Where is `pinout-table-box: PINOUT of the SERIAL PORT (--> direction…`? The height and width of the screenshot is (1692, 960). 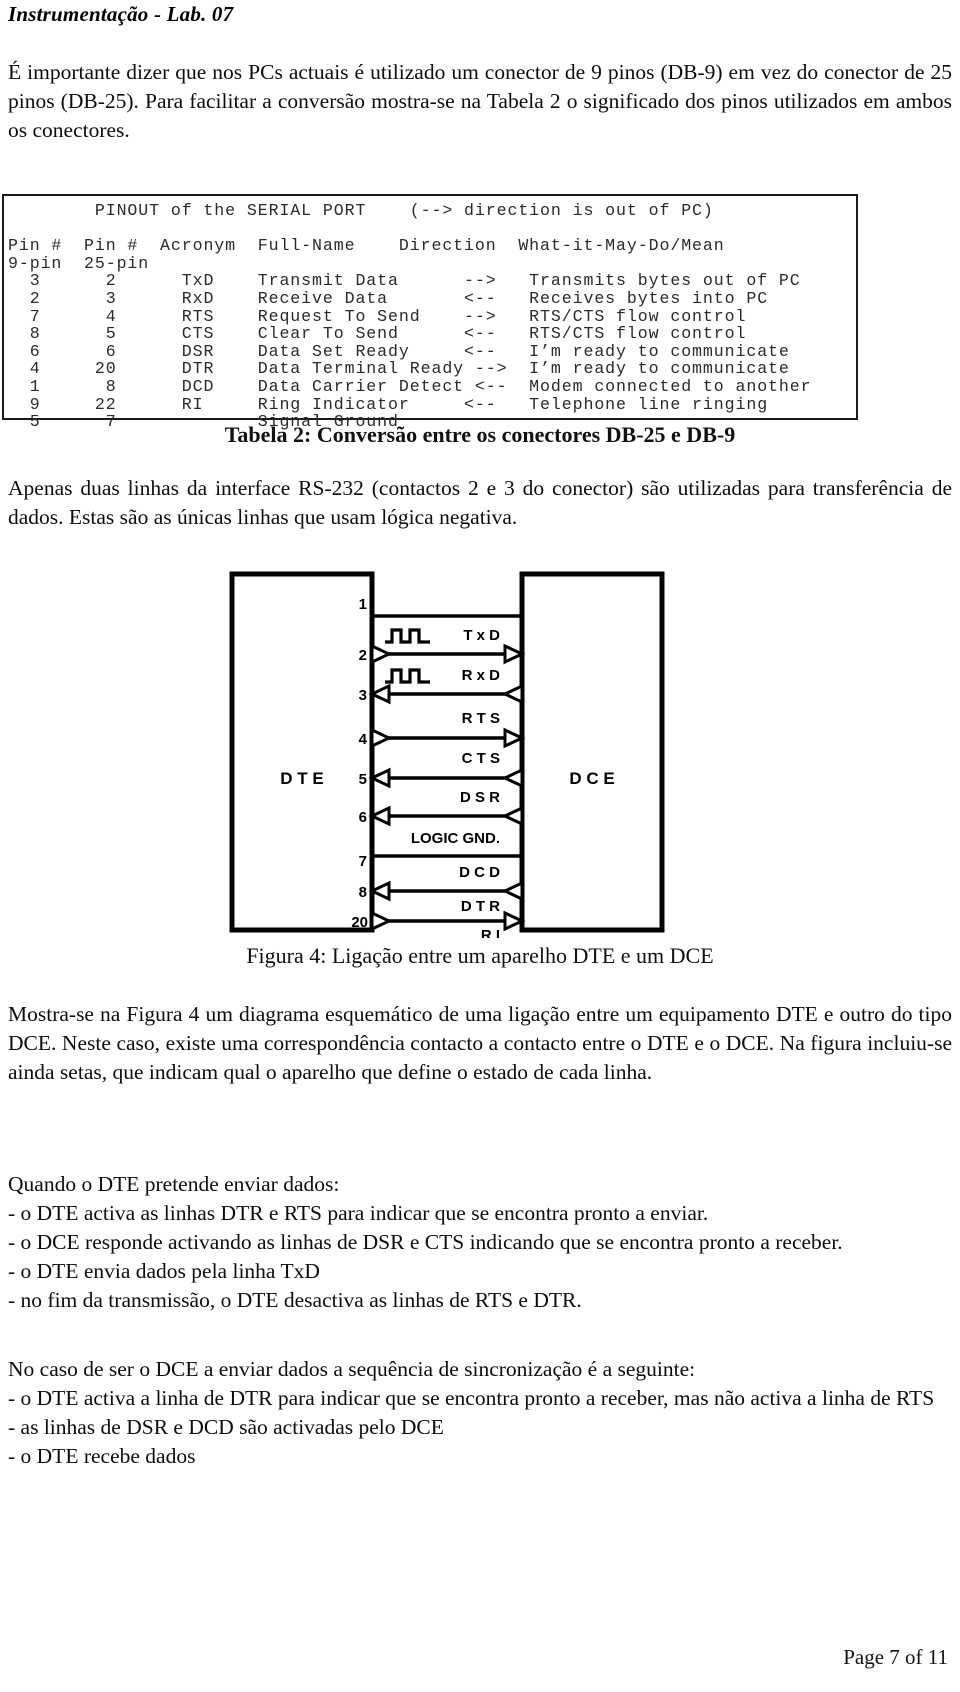 pinout-table-box: PINOUT of the SERIAL PORT (--> direction… is located at coordinates (430, 312).